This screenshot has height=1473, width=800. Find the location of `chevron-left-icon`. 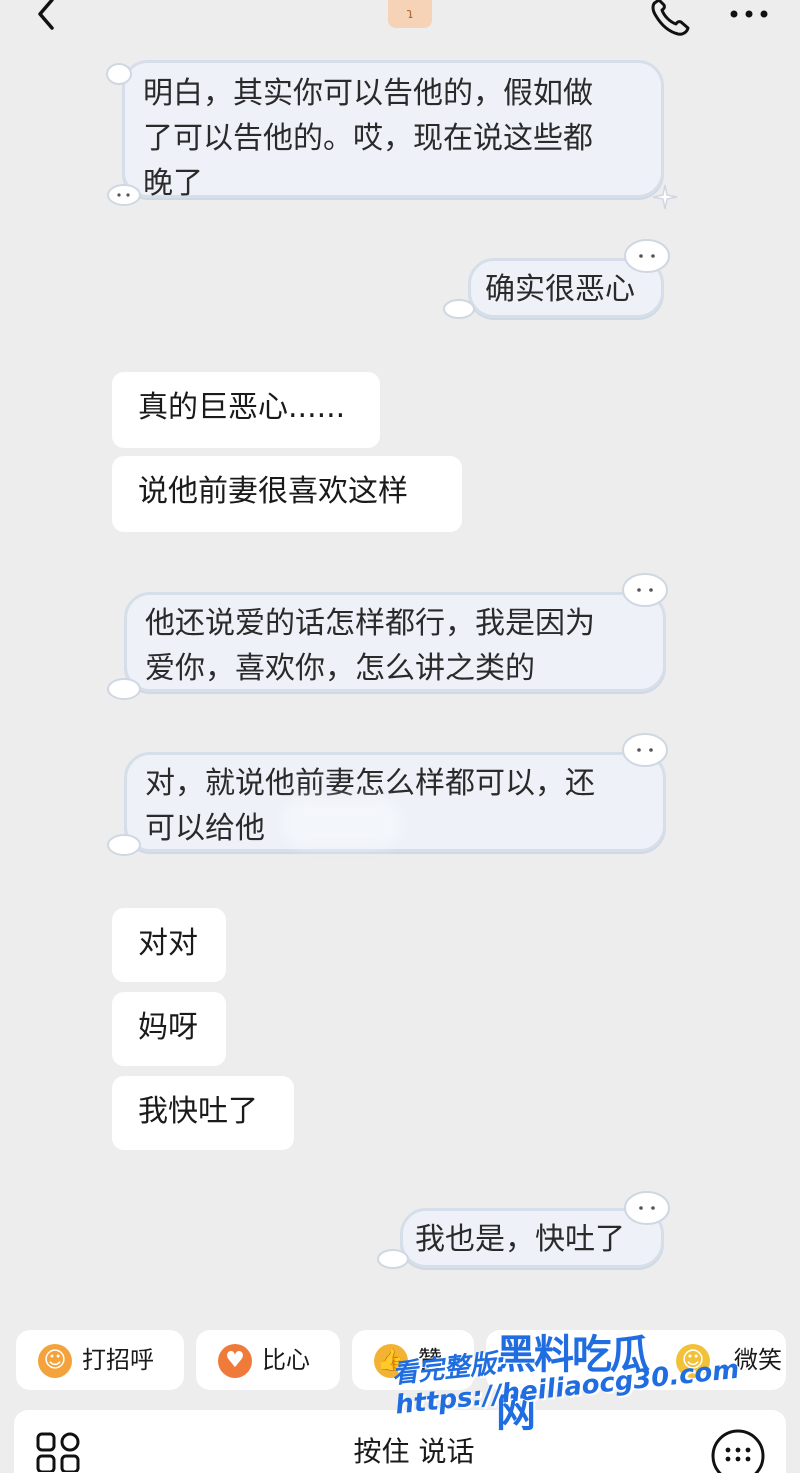

chevron-left-icon is located at coordinates (46, 15).